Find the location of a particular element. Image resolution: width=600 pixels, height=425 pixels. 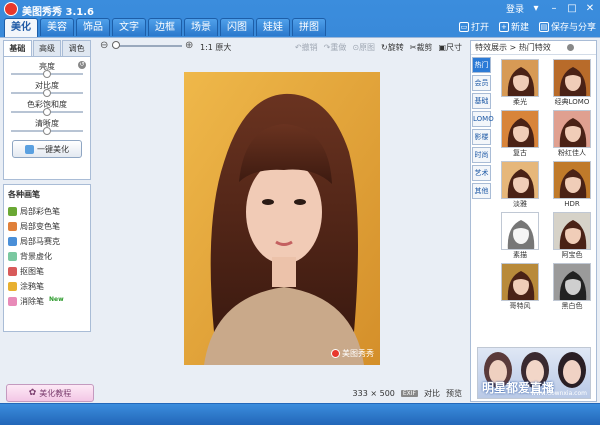

reset-icon: ↺ is located at coordinates (82, 65).